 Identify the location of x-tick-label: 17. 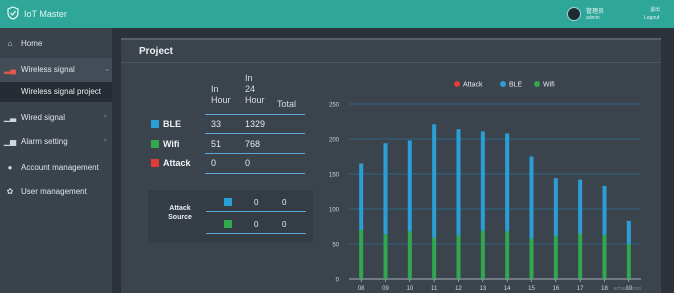
(580, 289).